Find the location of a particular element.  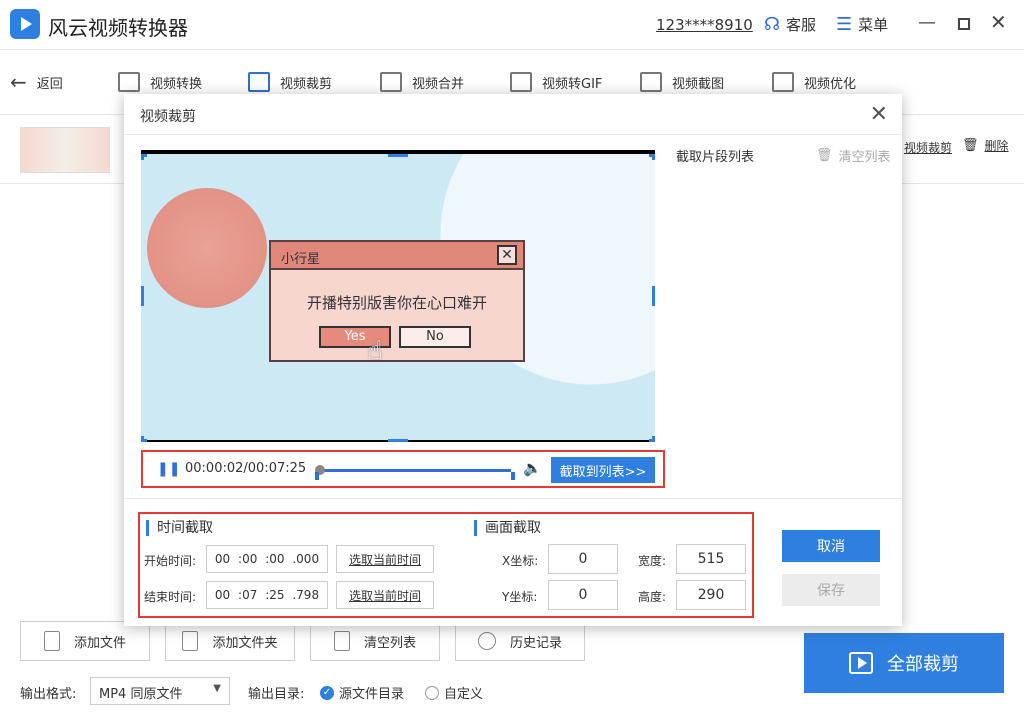

close-icon: ✕ is located at coordinates (879, 114).